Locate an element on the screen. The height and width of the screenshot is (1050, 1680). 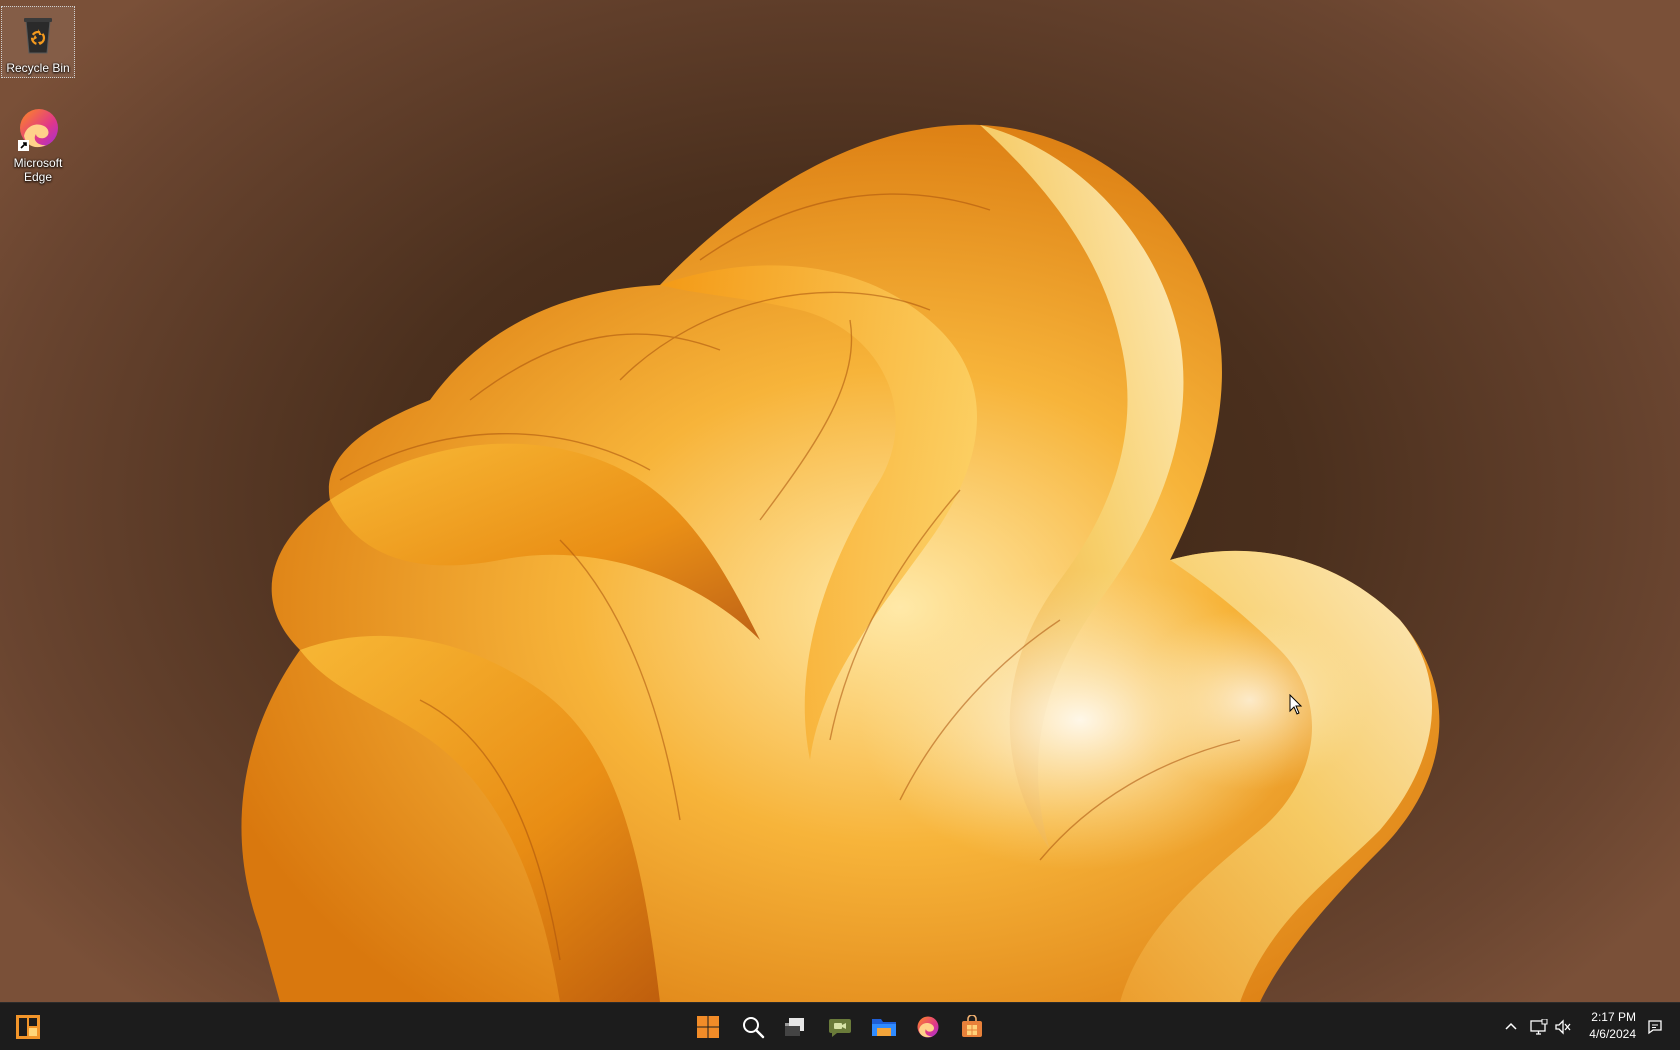
recycle-bin-shortcut: Recycle Bin is located at coordinates (38, 42).